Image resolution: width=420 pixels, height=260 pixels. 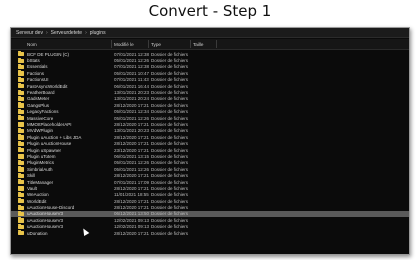 What do you see at coordinates (43, 112) in the screenshot?
I see `file-name: LegacyFactions` at bounding box center [43, 112].